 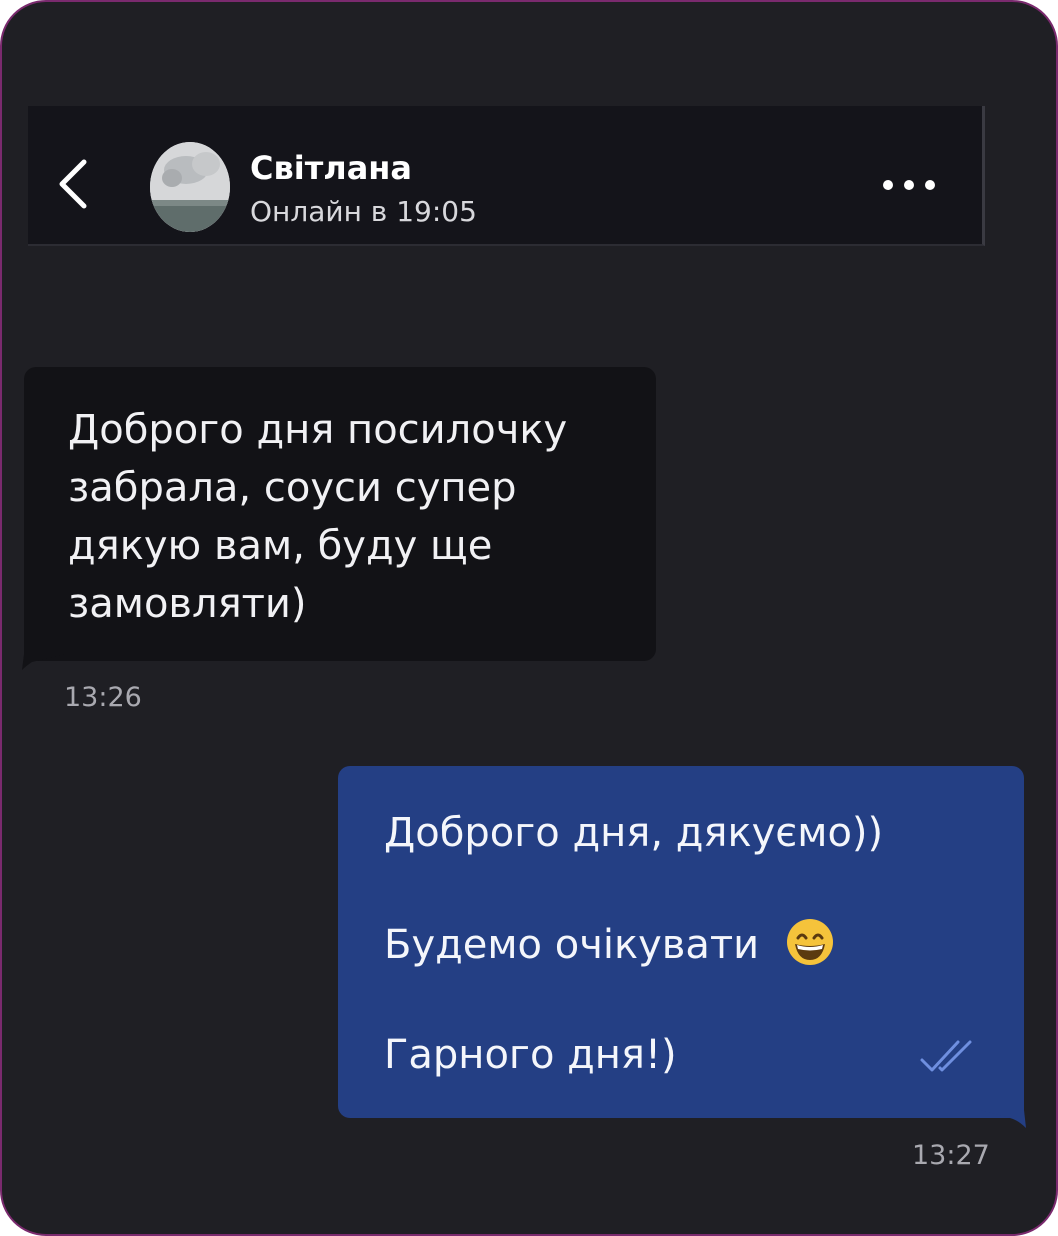 What do you see at coordinates (363, 211) in the screenshot?
I see `contact-status: Онлайн в 19:05` at bounding box center [363, 211].